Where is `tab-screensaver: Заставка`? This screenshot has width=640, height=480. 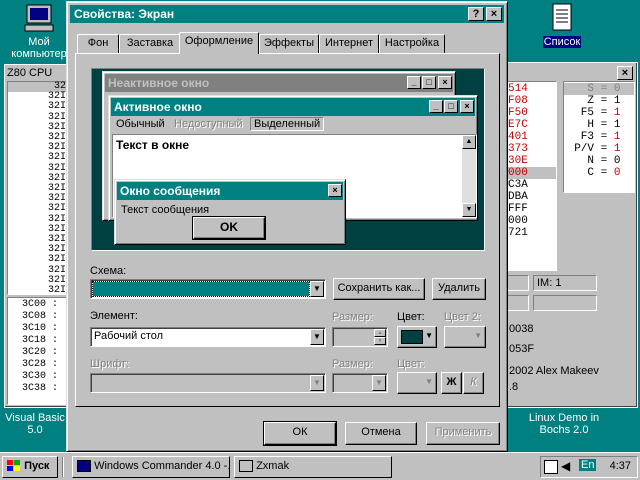 tab-screensaver: Заставка is located at coordinates (150, 43).